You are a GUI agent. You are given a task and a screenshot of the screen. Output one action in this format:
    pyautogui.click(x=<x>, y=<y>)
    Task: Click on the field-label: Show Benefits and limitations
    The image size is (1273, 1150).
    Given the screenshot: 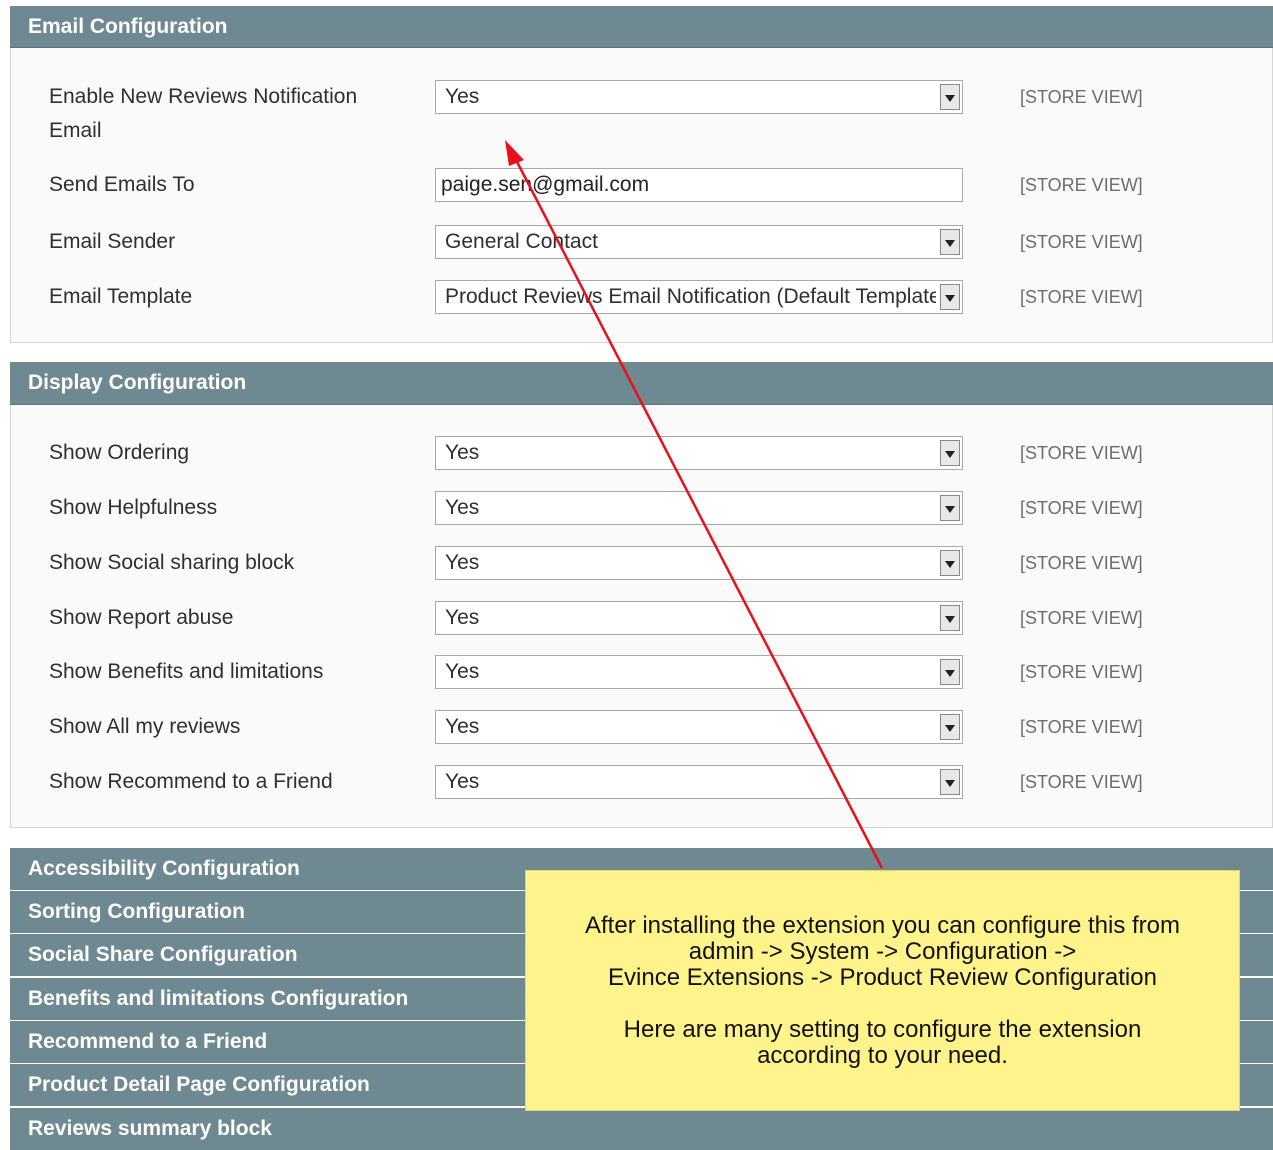 What is the action you would take?
    pyautogui.click(x=186, y=671)
    